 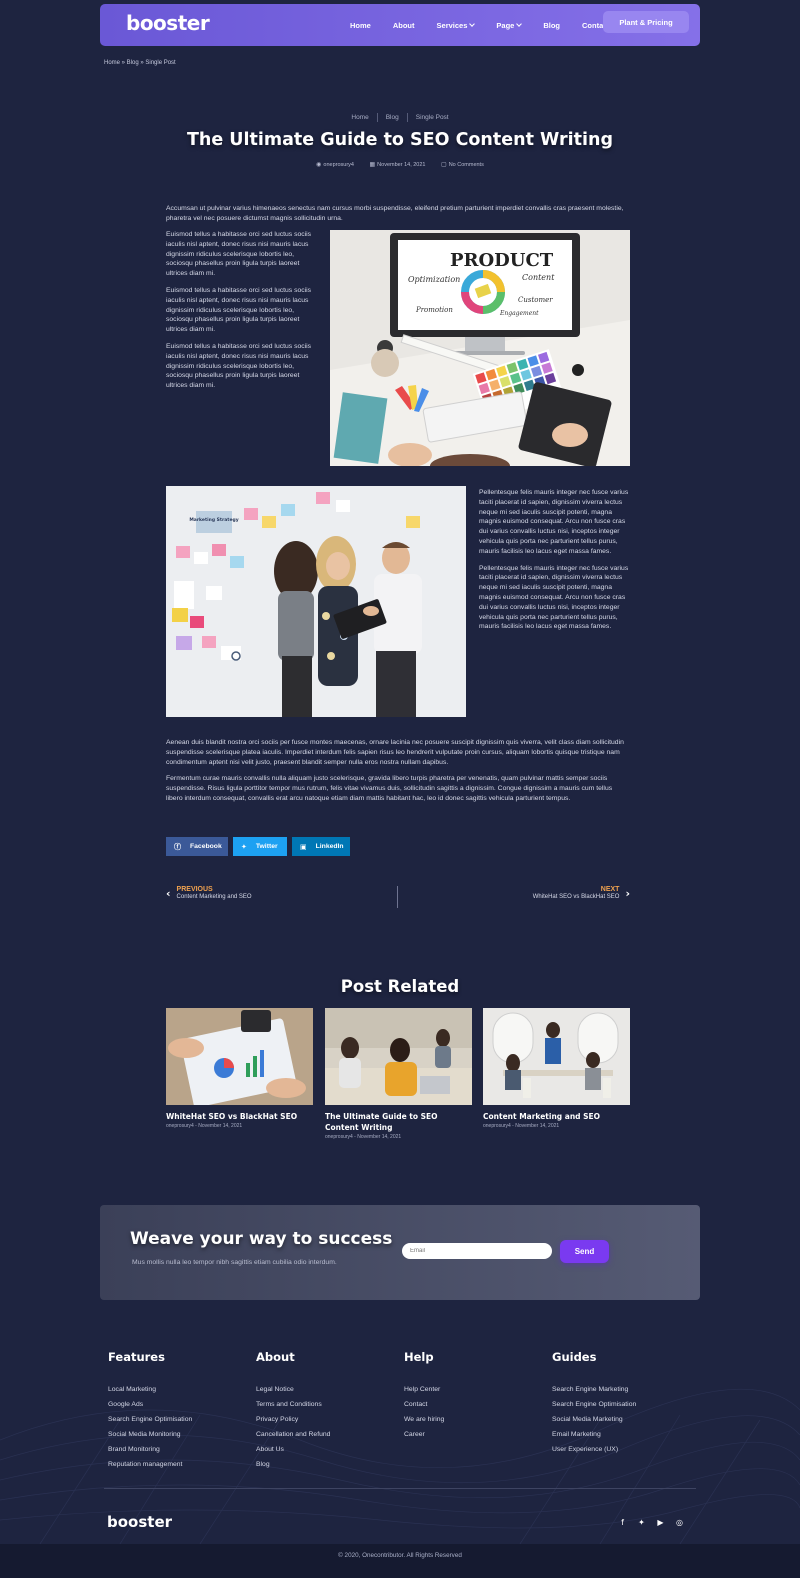 I want to click on svg-text: Promotion, so click(x=434, y=310).